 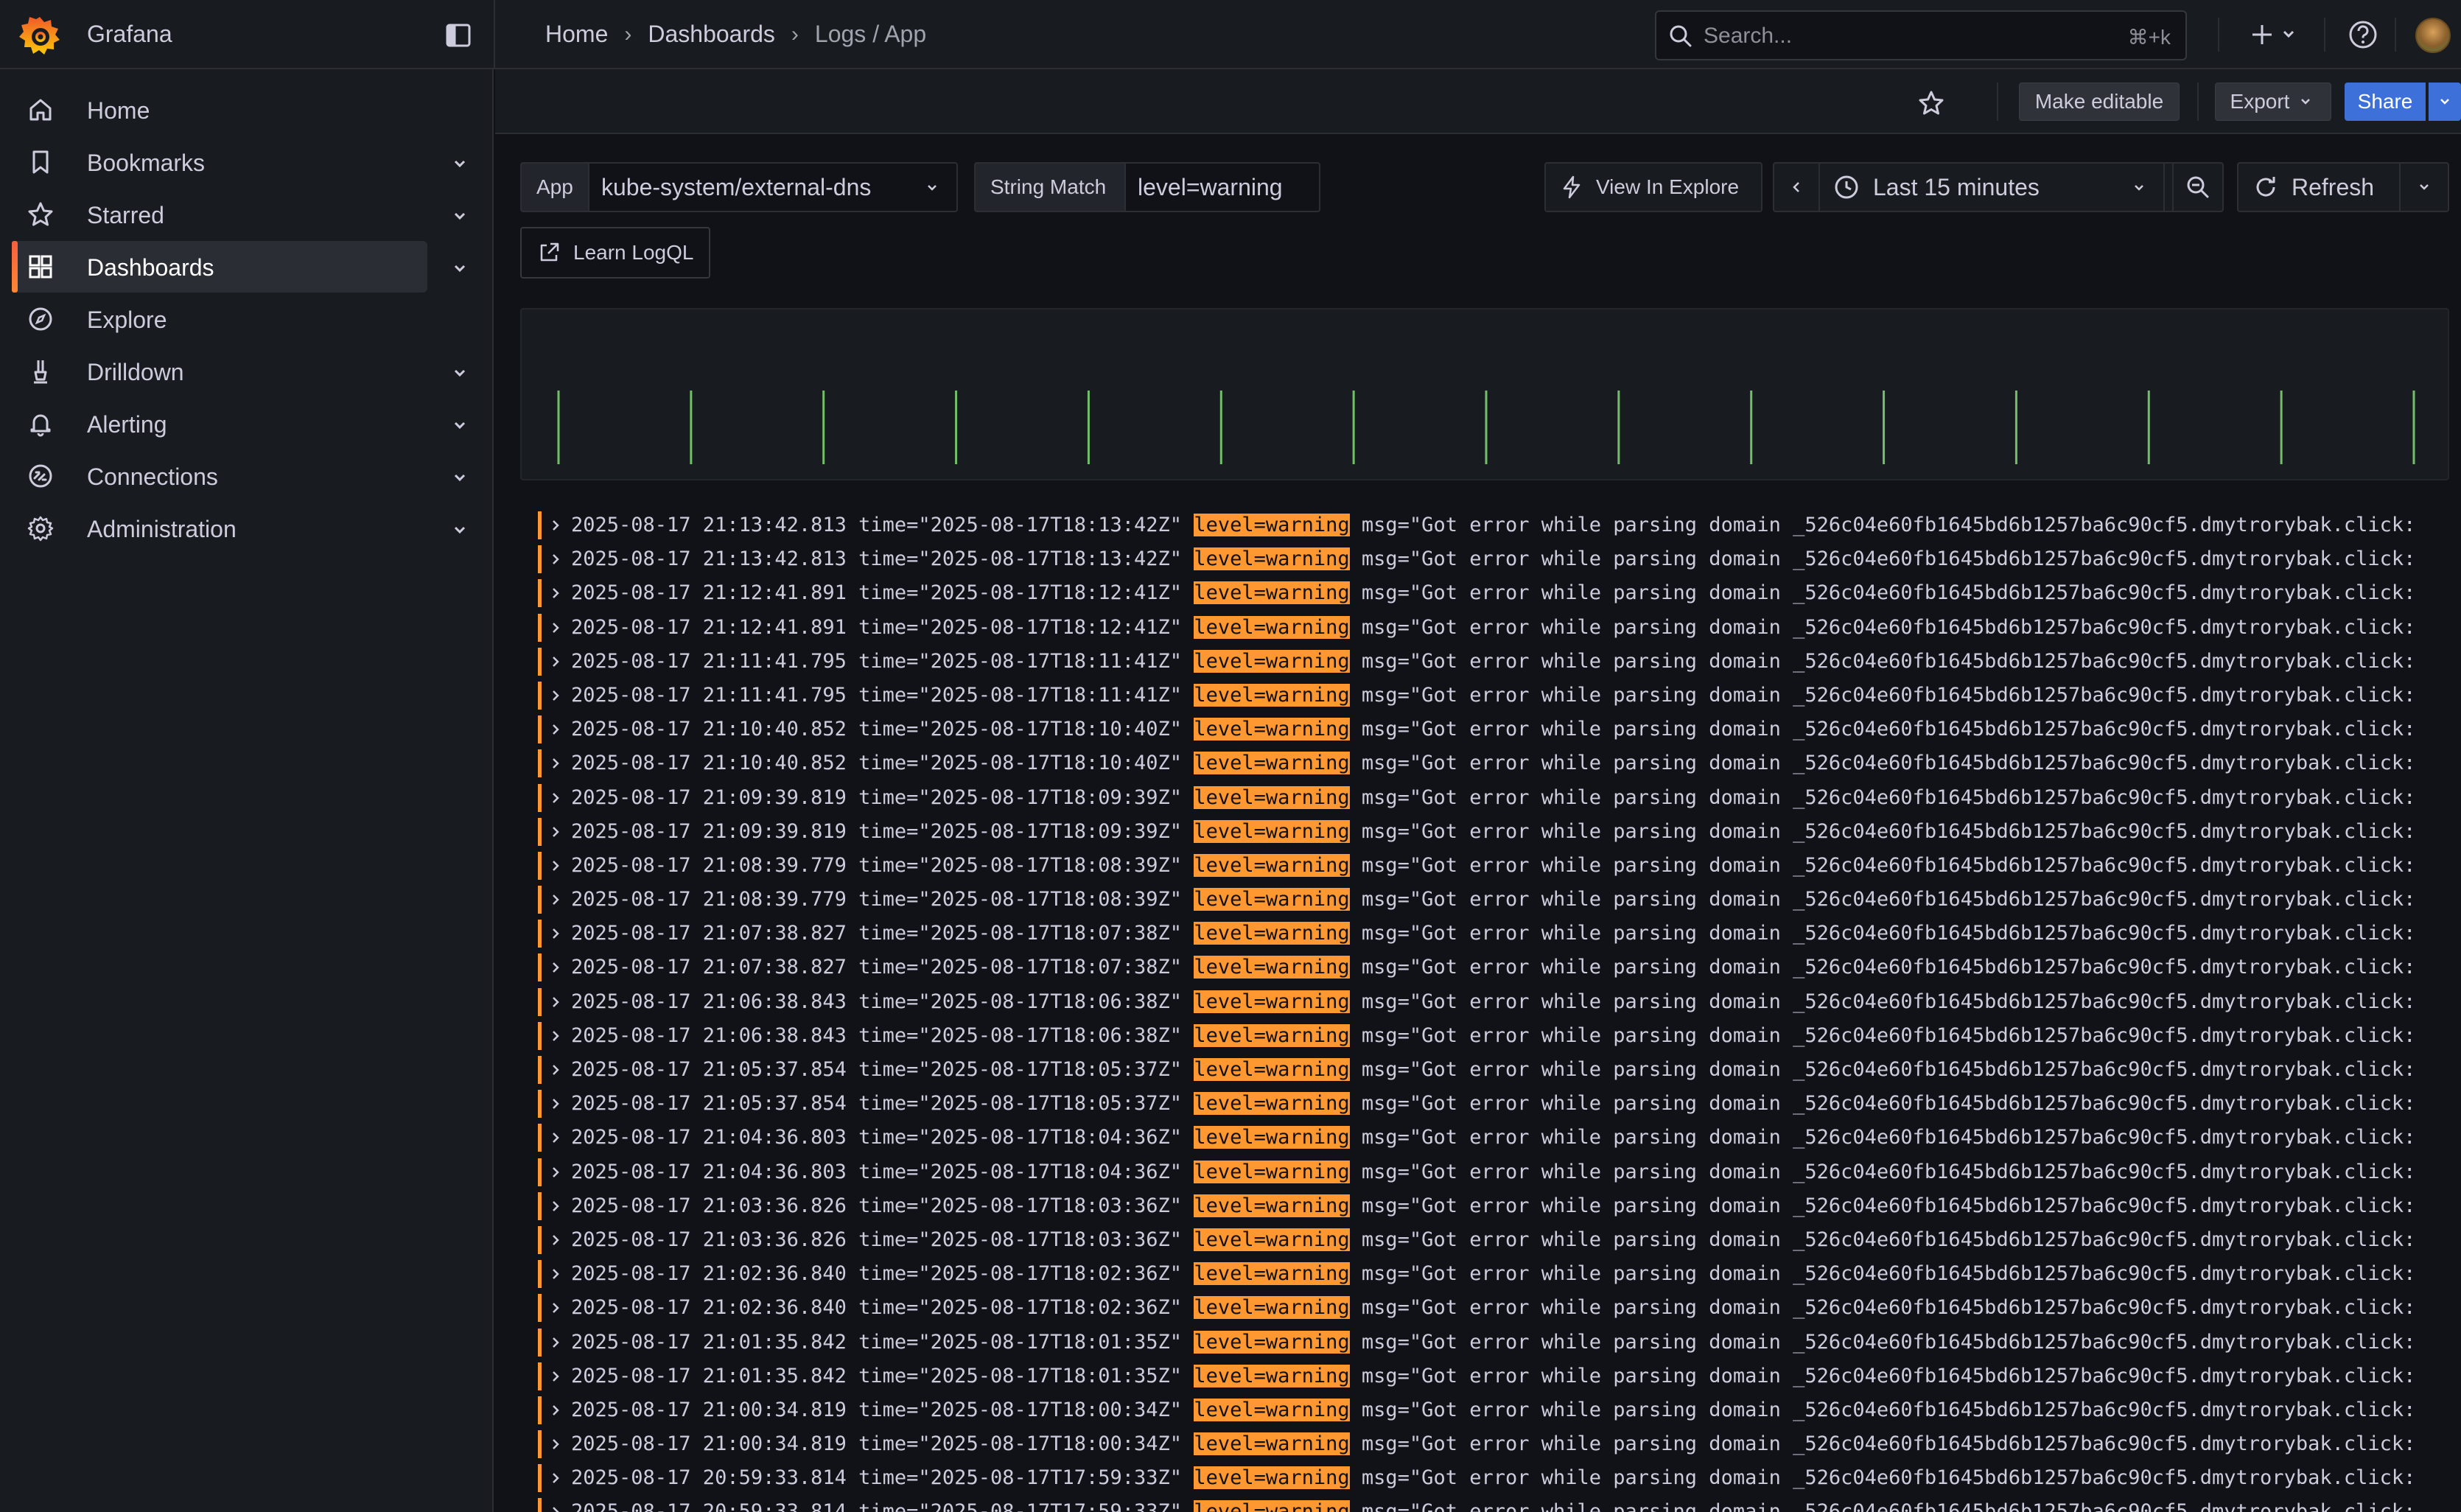 I want to click on string-match-input: level=warning, so click(x=1222, y=187).